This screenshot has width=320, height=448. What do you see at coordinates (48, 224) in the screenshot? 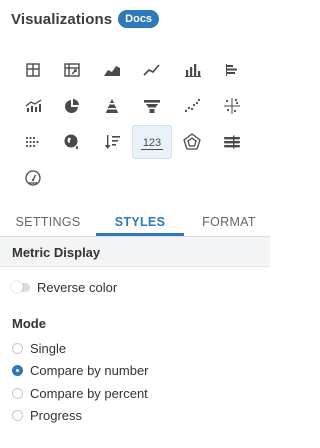
I see `tab-settings: SETTINGS` at bounding box center [48, 224].